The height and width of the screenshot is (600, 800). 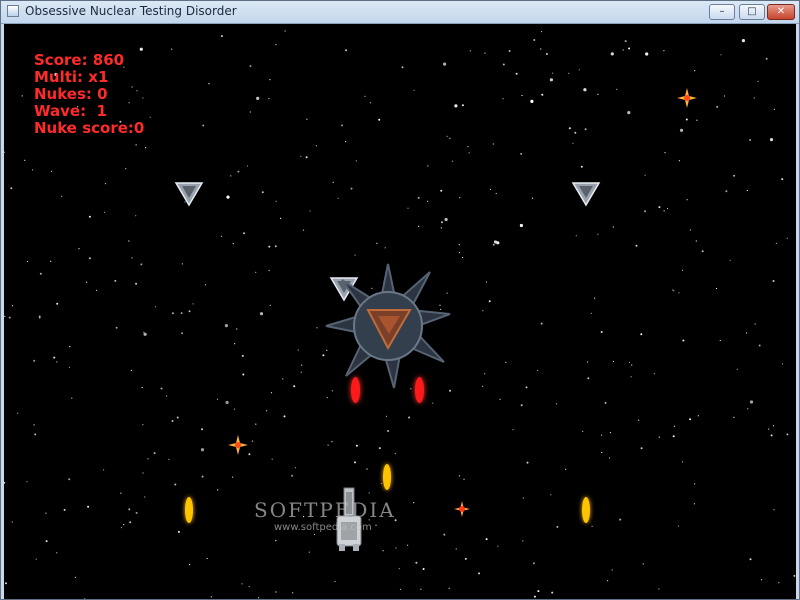 I want to click on title-bar: Obsessive Nuclear Testing Disorder – □ ✕, so click(x=400, y=12).